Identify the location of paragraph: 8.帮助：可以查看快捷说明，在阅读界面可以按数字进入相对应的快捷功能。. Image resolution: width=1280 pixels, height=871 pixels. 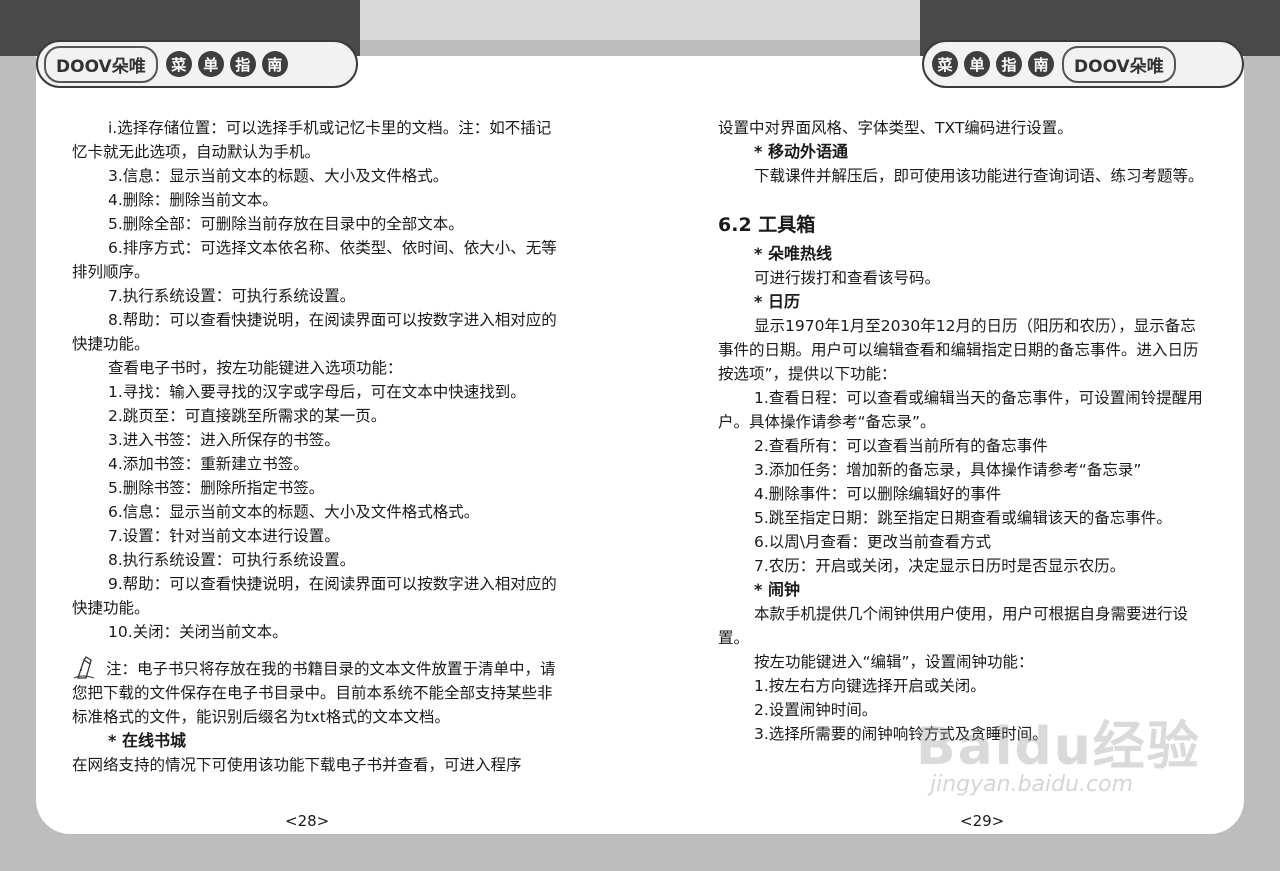
(314, 332).